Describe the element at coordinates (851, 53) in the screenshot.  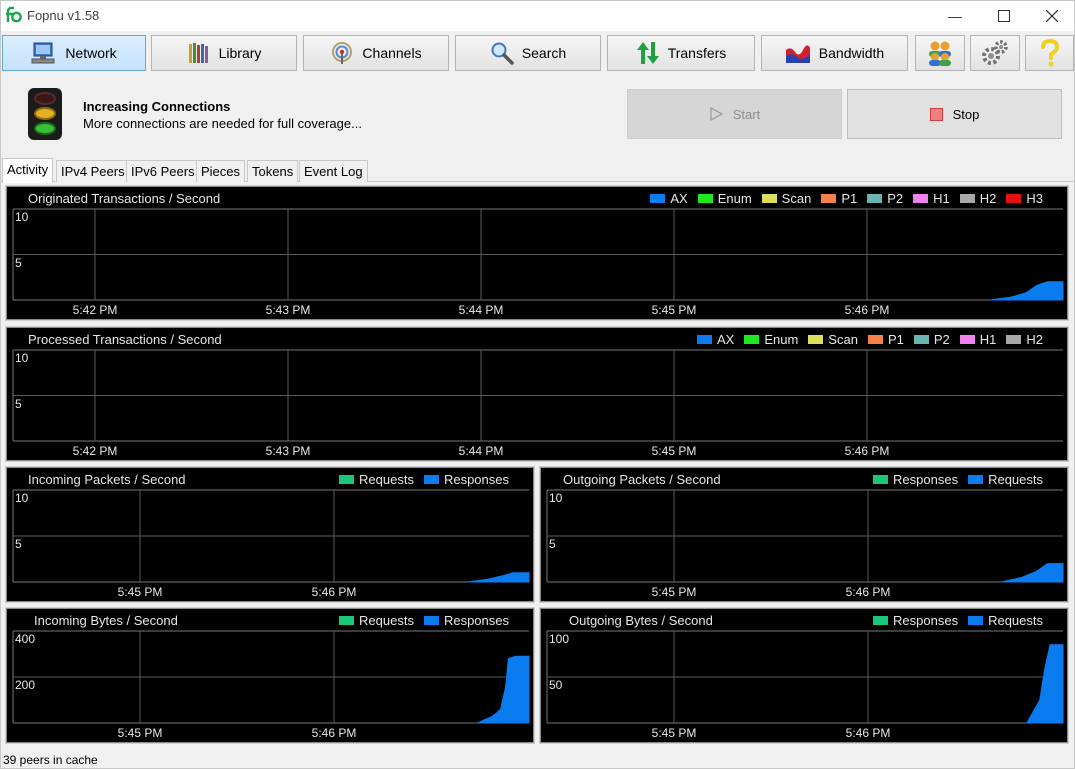
I see `bandwidth-button-label: Bandwidth` at that location.